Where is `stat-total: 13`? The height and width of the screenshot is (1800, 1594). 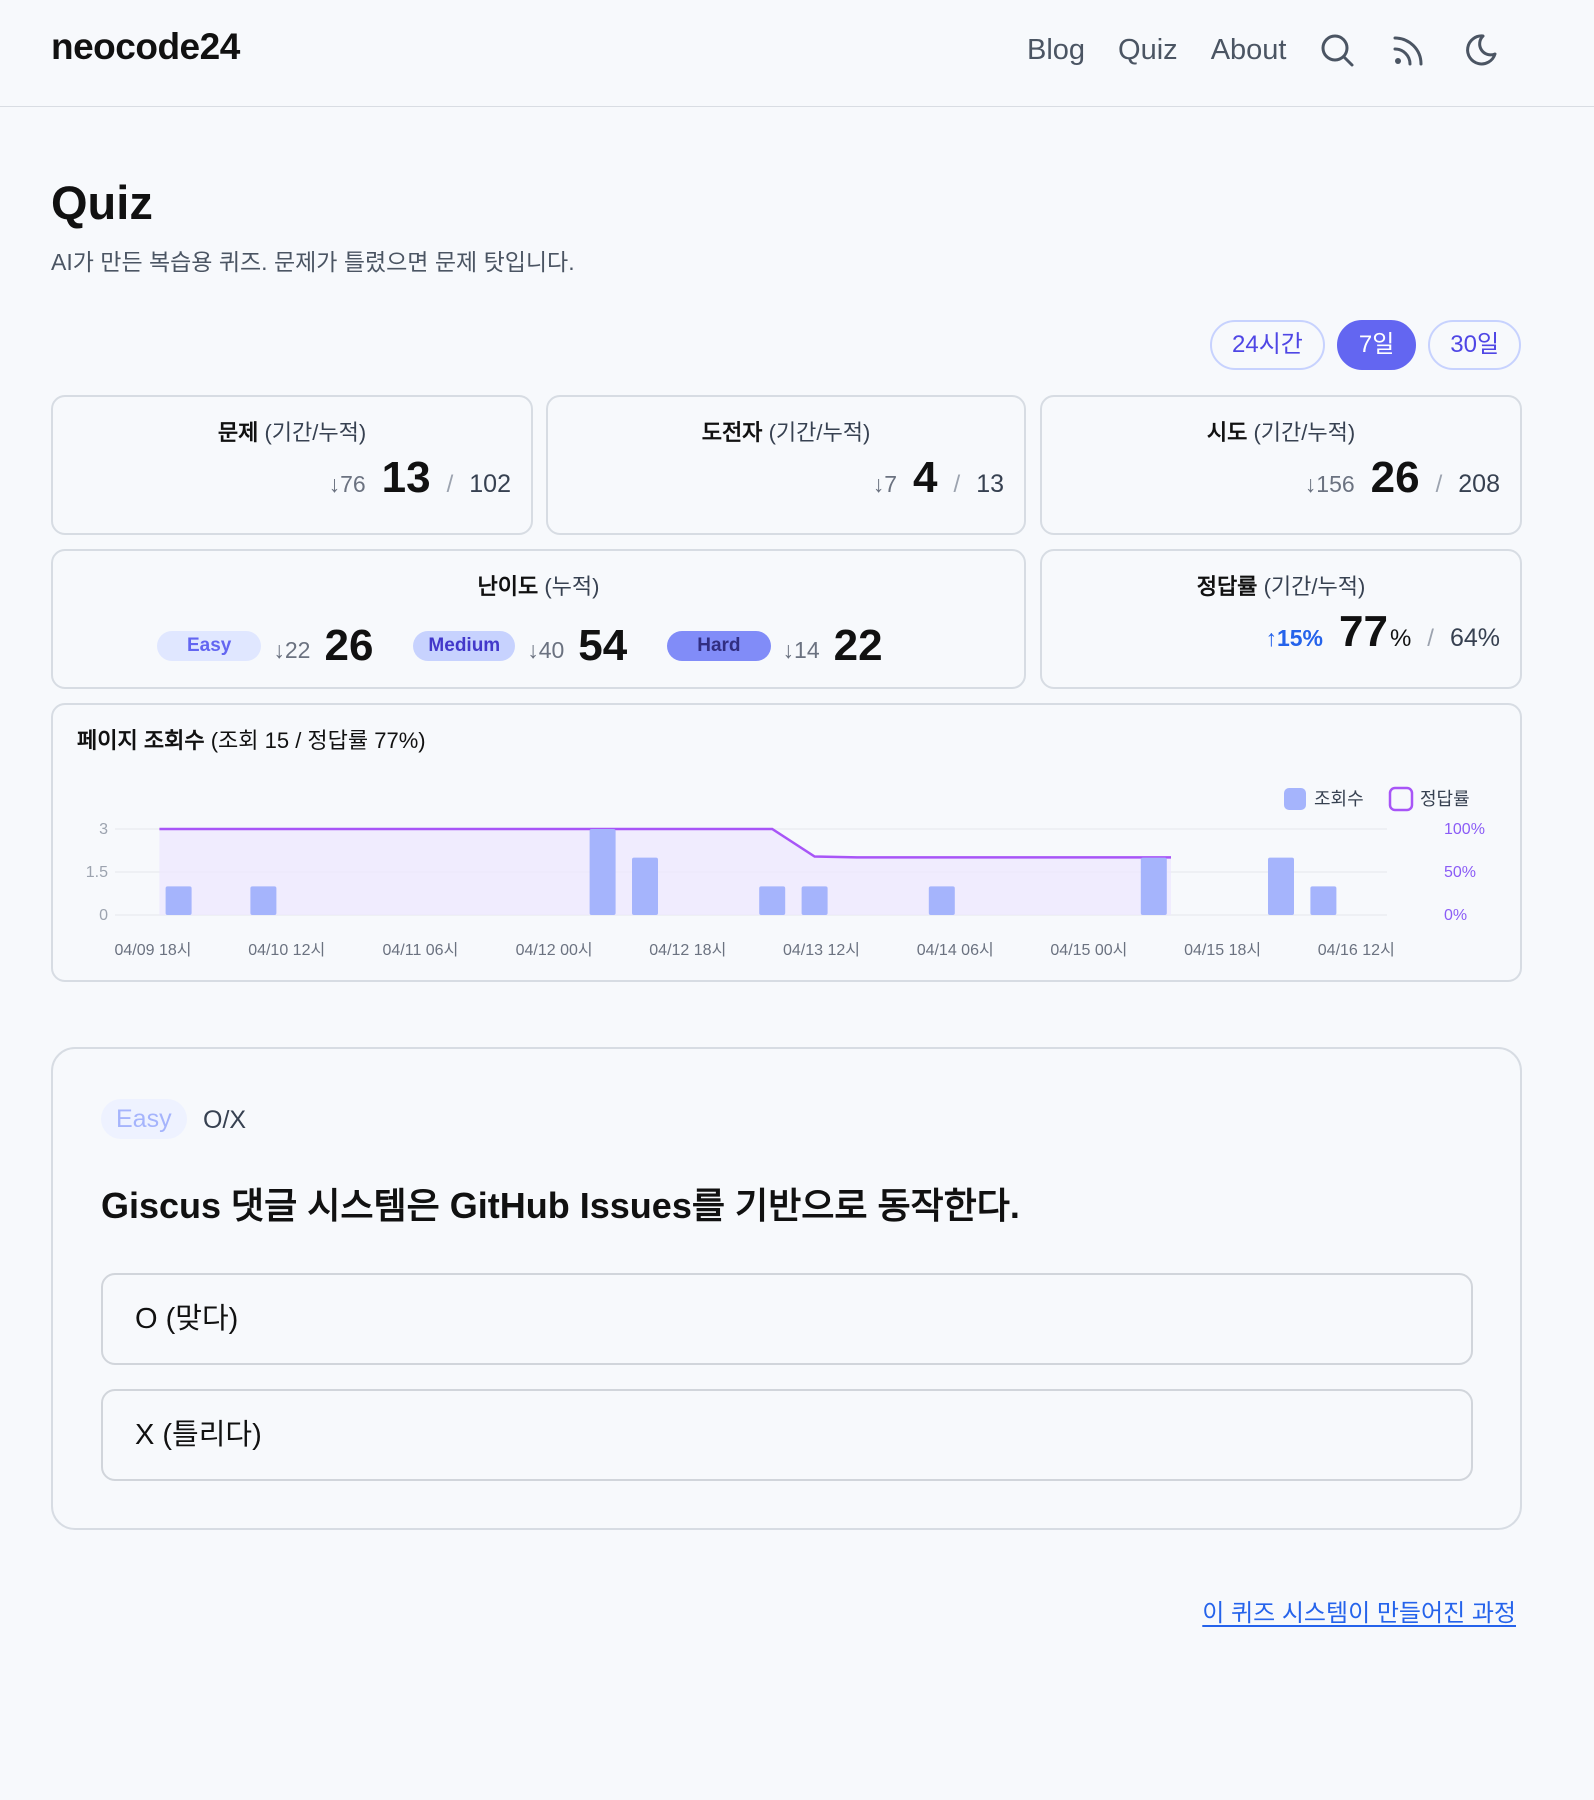
stat-total: 13 is located at coordinates (990, 484).